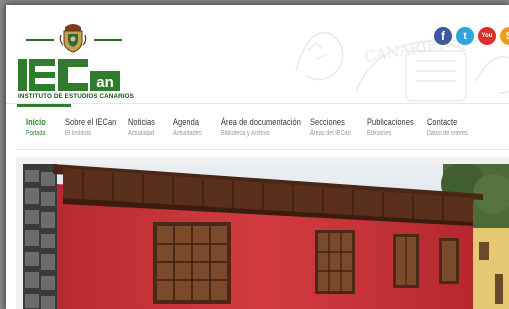 Image resolution: width=509 pixels, height=309 pixels. Describe the element at coordinates (187, 133) in the screenshot. I see `nav-subtitle: Actividades` at that location.